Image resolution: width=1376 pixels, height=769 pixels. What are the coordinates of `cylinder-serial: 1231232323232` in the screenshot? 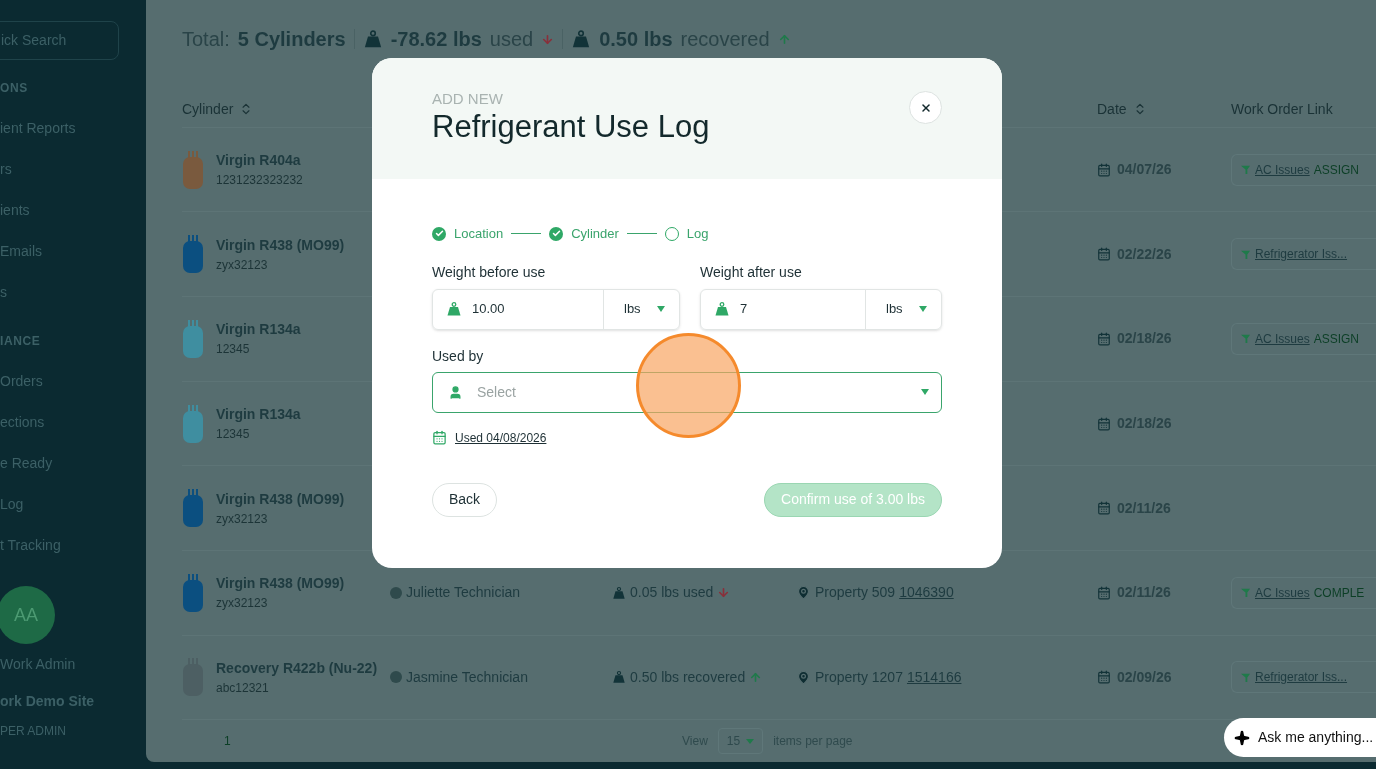 It's located at (259, 181).